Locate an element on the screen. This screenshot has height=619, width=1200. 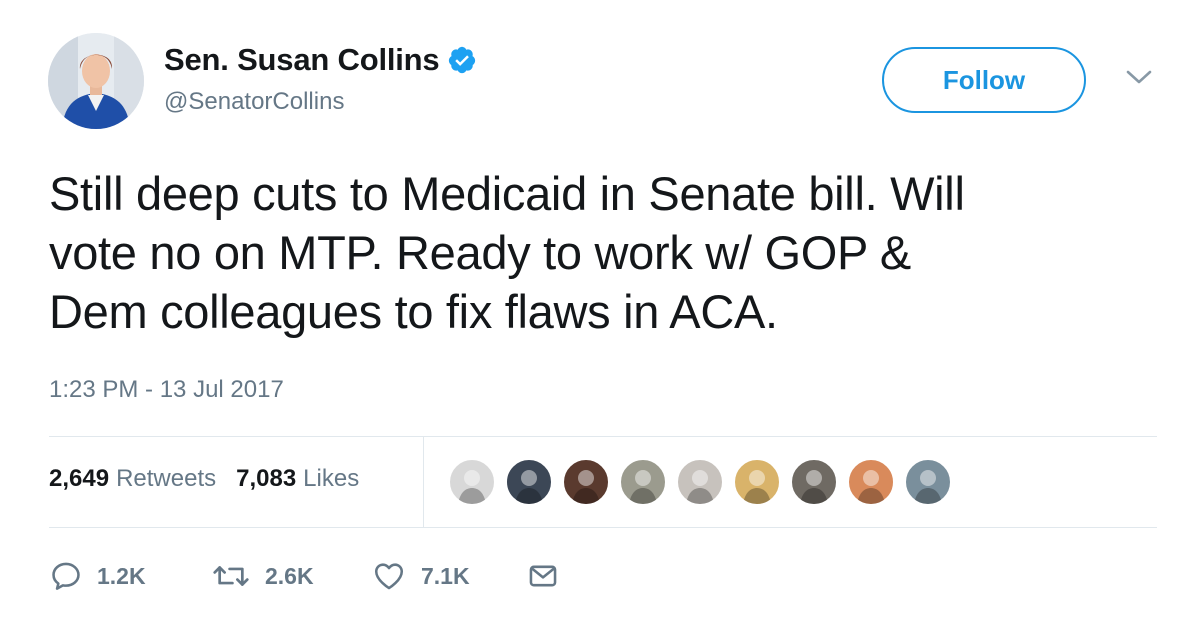
author-handle: @SenatorCollins is located at coordinates (254, 102).